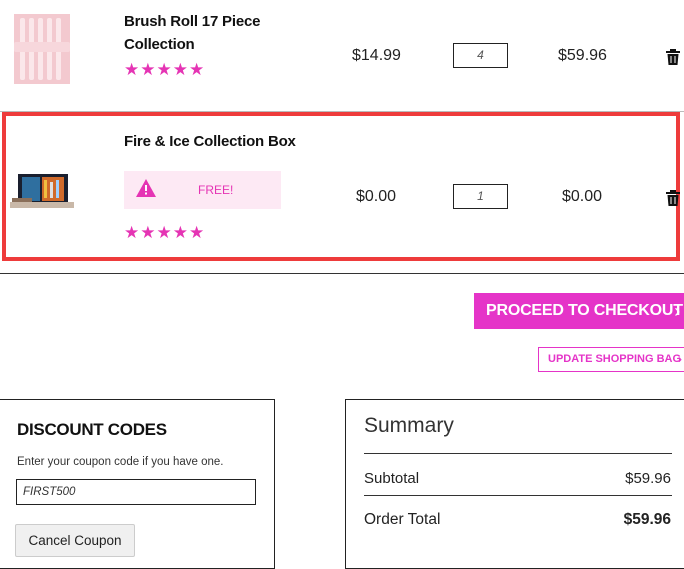  What do you see at coordinates (582, 196) in the screenshot?
I see `line-total: $0.00` at bounding box center [582, 196].